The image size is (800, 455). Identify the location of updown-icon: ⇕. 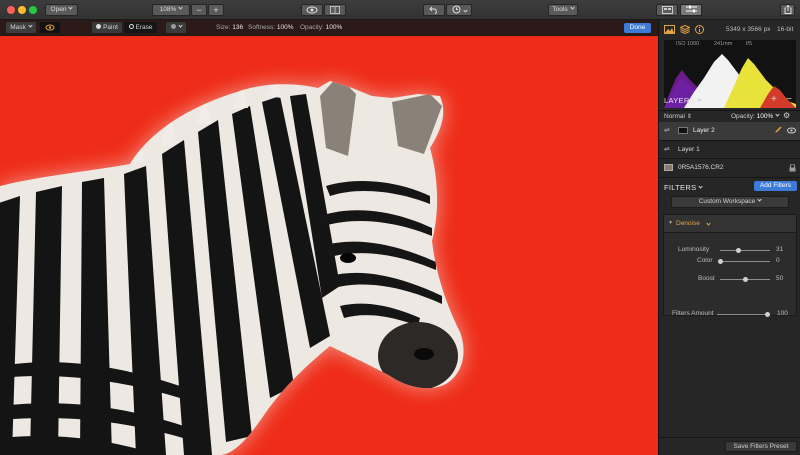
(689, 117).